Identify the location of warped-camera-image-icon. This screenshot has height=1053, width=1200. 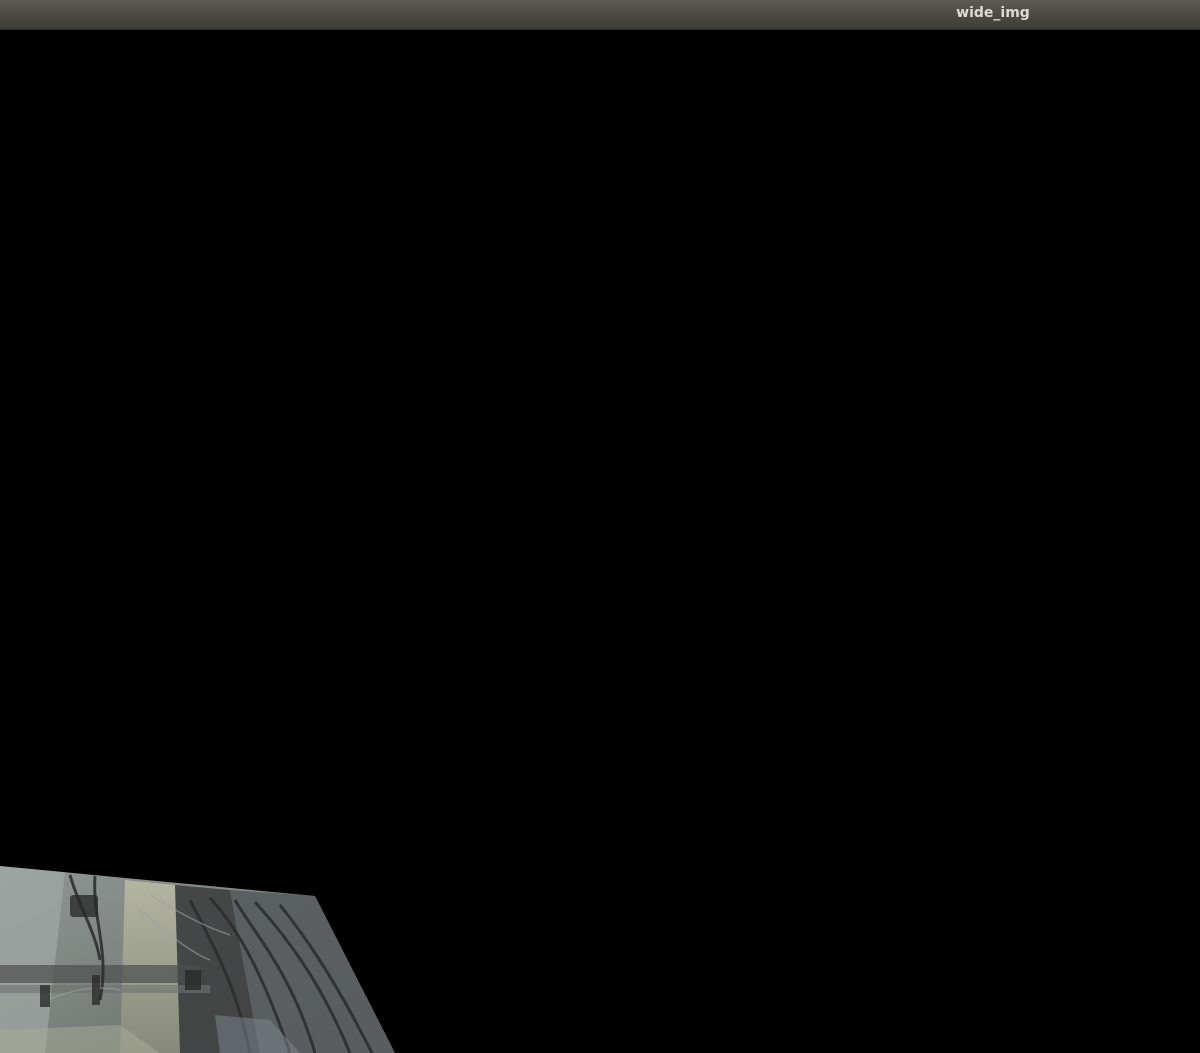
(197, 959).